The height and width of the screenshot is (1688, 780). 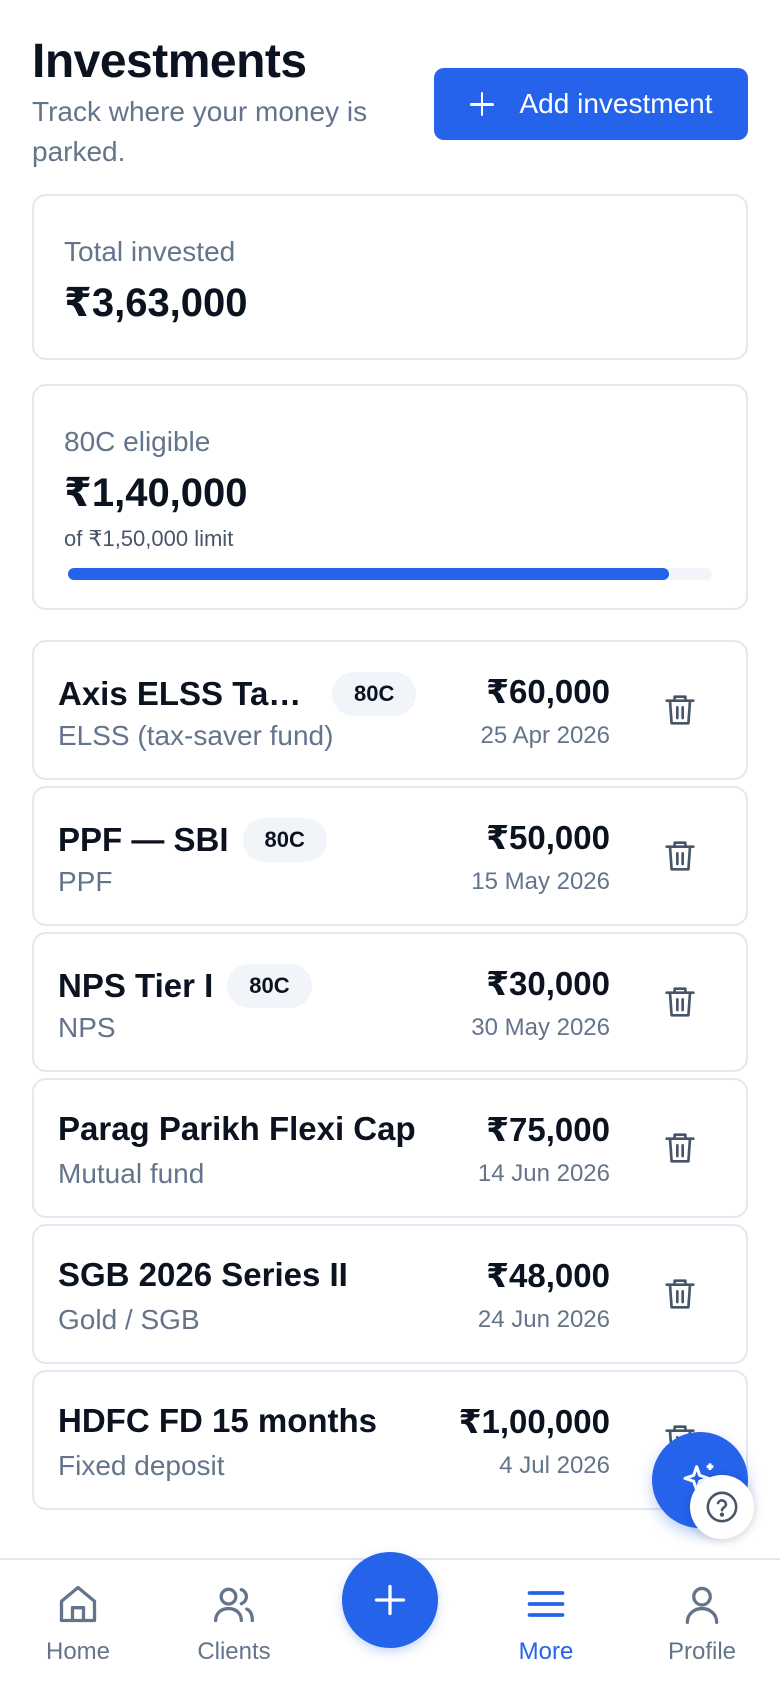 What do you see at coordinates (156, 303) in the screenshot?
I see `total-invested-value: ₹3,63,000` at bounding box center [156, 303].